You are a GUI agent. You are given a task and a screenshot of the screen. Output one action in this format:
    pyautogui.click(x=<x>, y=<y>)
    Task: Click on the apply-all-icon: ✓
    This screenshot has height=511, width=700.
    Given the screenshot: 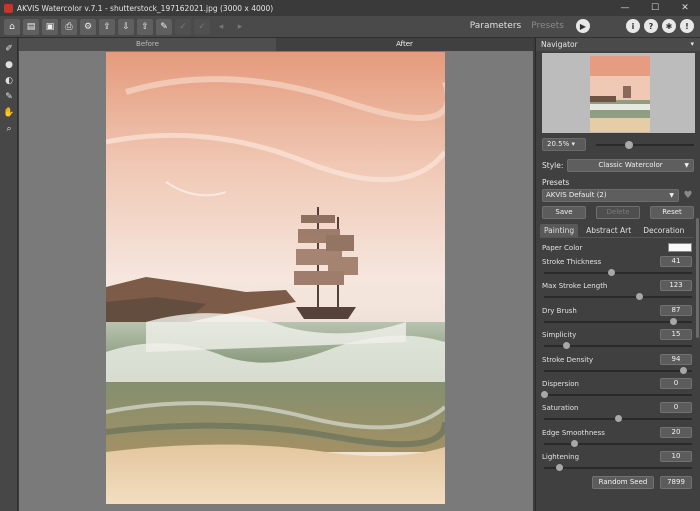 What is the action you would take?
    pyautogui.click(x=202, y=26)
    